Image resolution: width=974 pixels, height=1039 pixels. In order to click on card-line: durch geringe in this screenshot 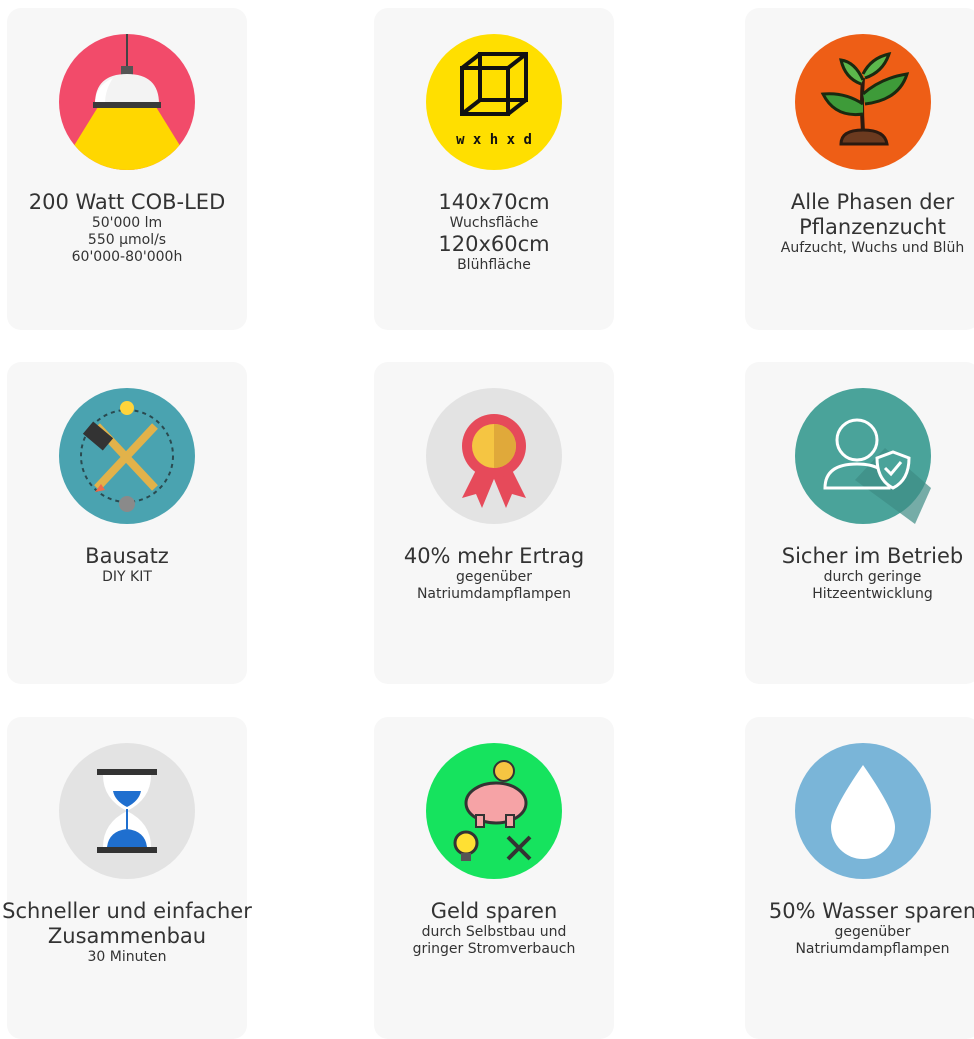, I will do `click(872, 577)`.